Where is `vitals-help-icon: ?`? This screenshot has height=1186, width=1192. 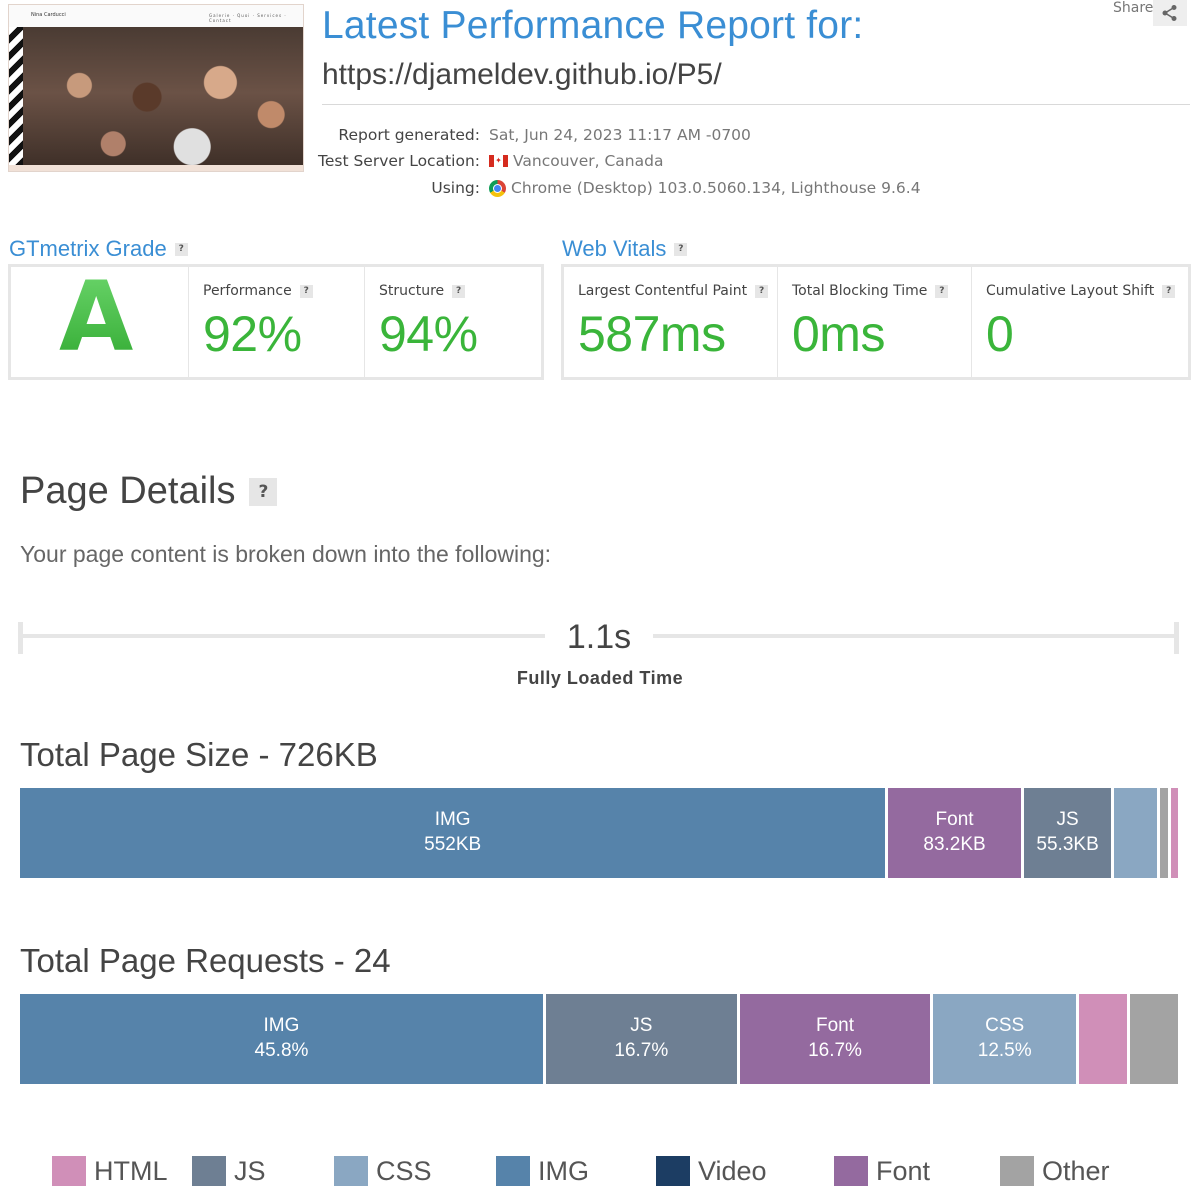
vitals-help-icon: ? is located at coordinates (681, 249).